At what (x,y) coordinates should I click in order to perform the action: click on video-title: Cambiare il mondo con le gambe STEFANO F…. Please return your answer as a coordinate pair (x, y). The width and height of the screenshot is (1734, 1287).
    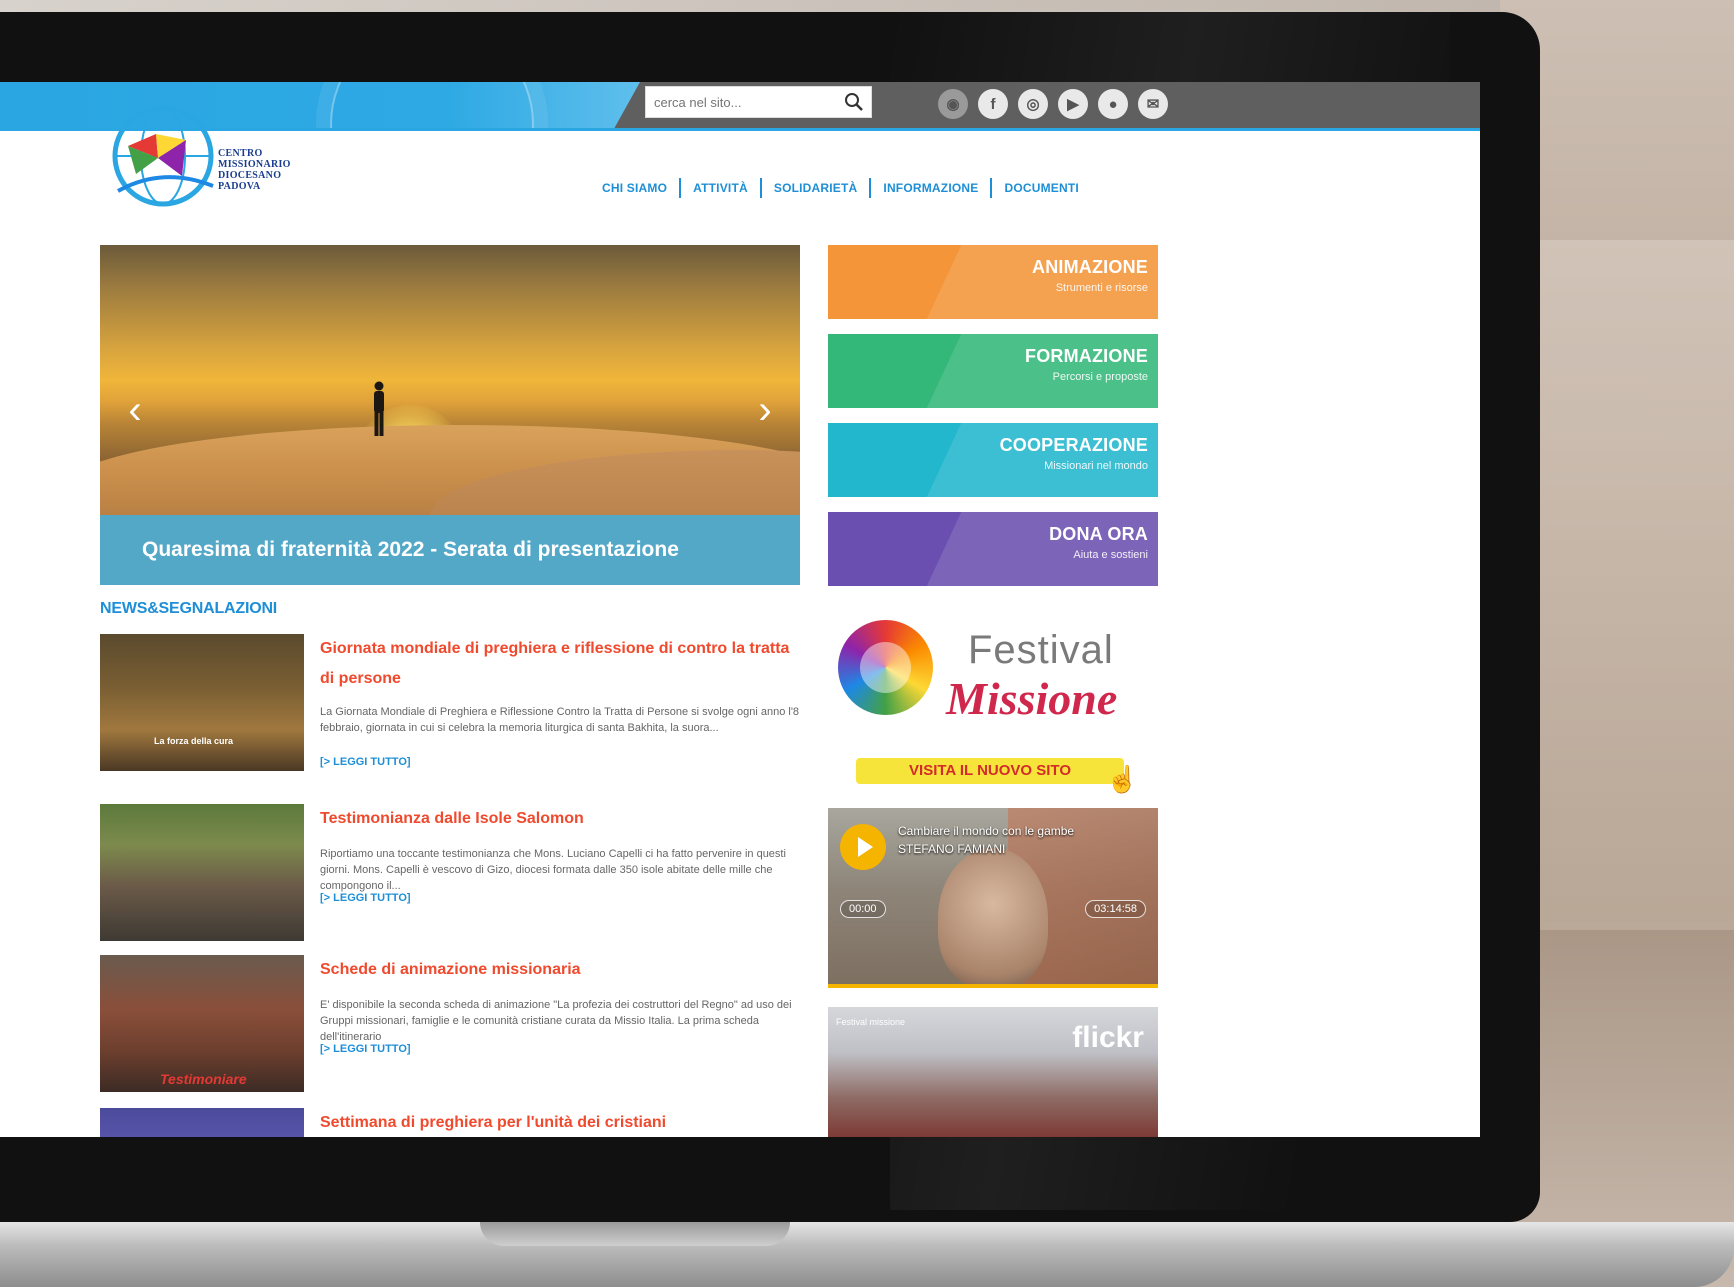
    Looking at the image, I should click on (986, 840).